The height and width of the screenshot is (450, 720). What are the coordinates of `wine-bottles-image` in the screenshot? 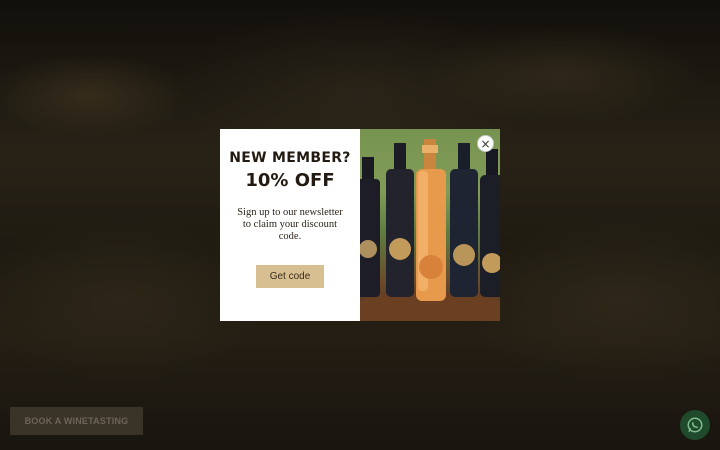 It's located at (430, 225).